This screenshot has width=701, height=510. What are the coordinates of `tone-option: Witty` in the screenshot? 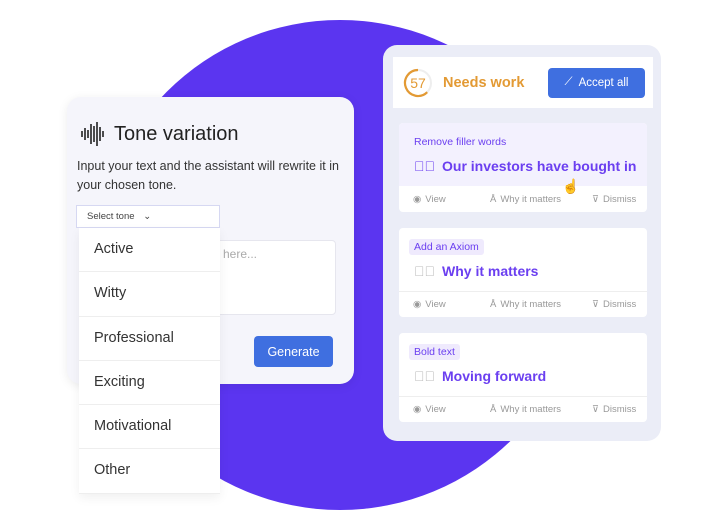 It's located at (149, 294).